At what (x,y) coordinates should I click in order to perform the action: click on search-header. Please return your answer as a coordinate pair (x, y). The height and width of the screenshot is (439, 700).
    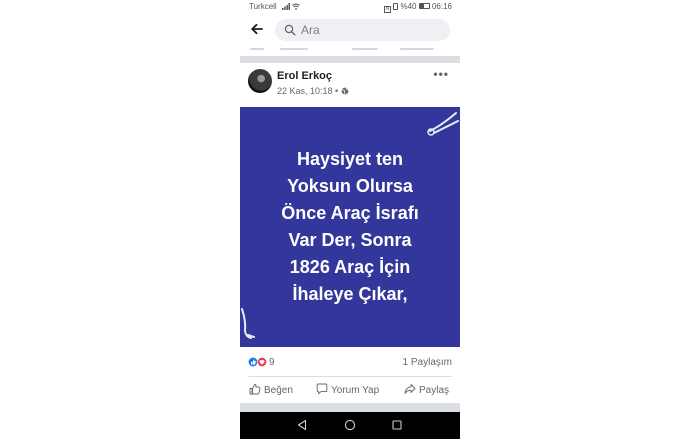
    Looking at the image, I should click on (350, 31).